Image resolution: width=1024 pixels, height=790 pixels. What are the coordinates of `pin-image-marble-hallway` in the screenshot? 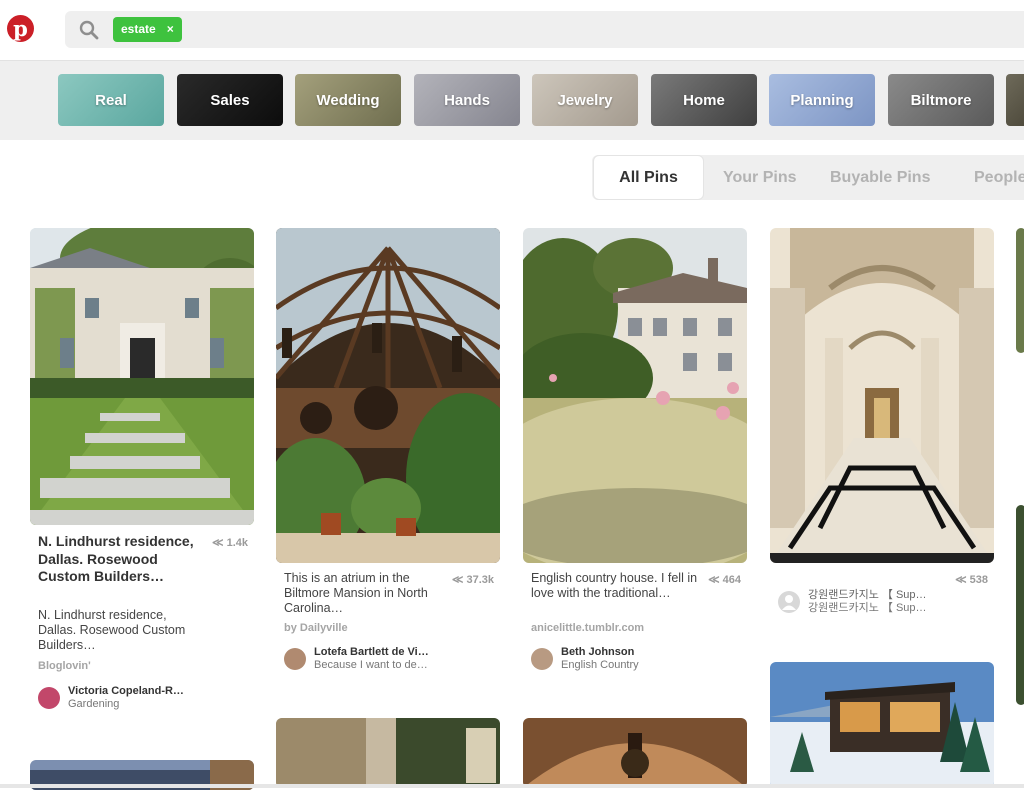 It's located at (882, 395).